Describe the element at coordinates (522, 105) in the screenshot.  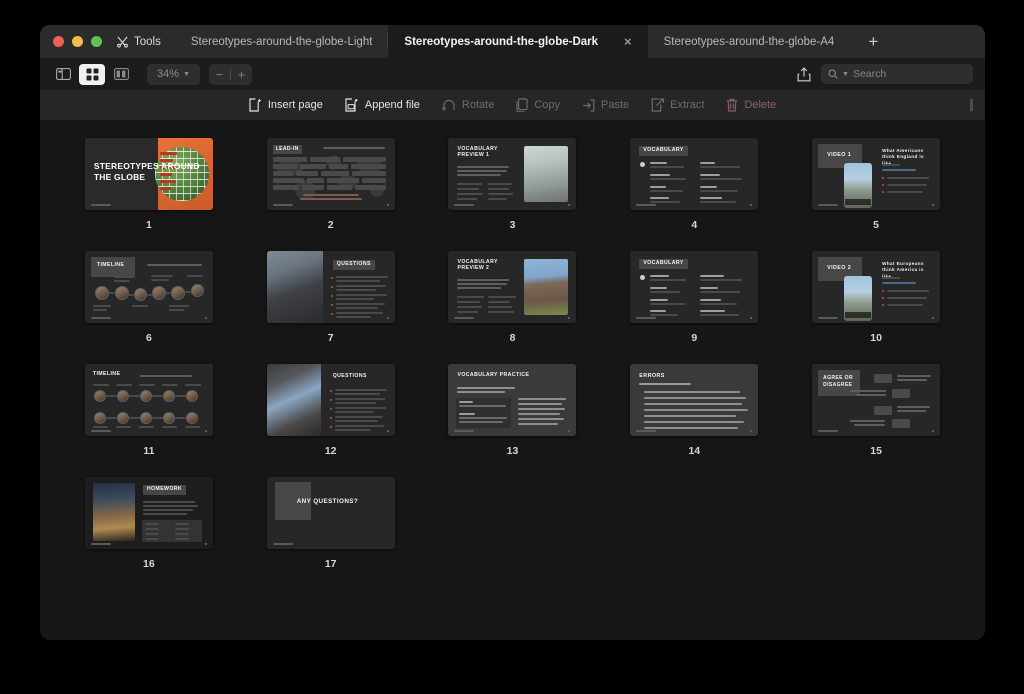
I see `copy-icon` at that location.